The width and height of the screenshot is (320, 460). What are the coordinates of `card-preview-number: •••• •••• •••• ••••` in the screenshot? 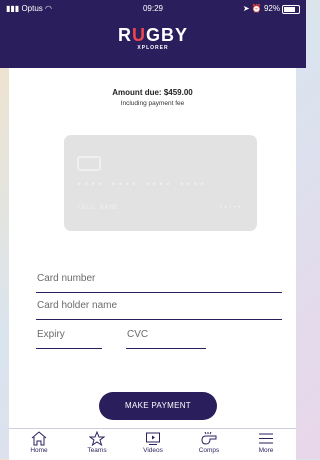 It's located at (142, 184).